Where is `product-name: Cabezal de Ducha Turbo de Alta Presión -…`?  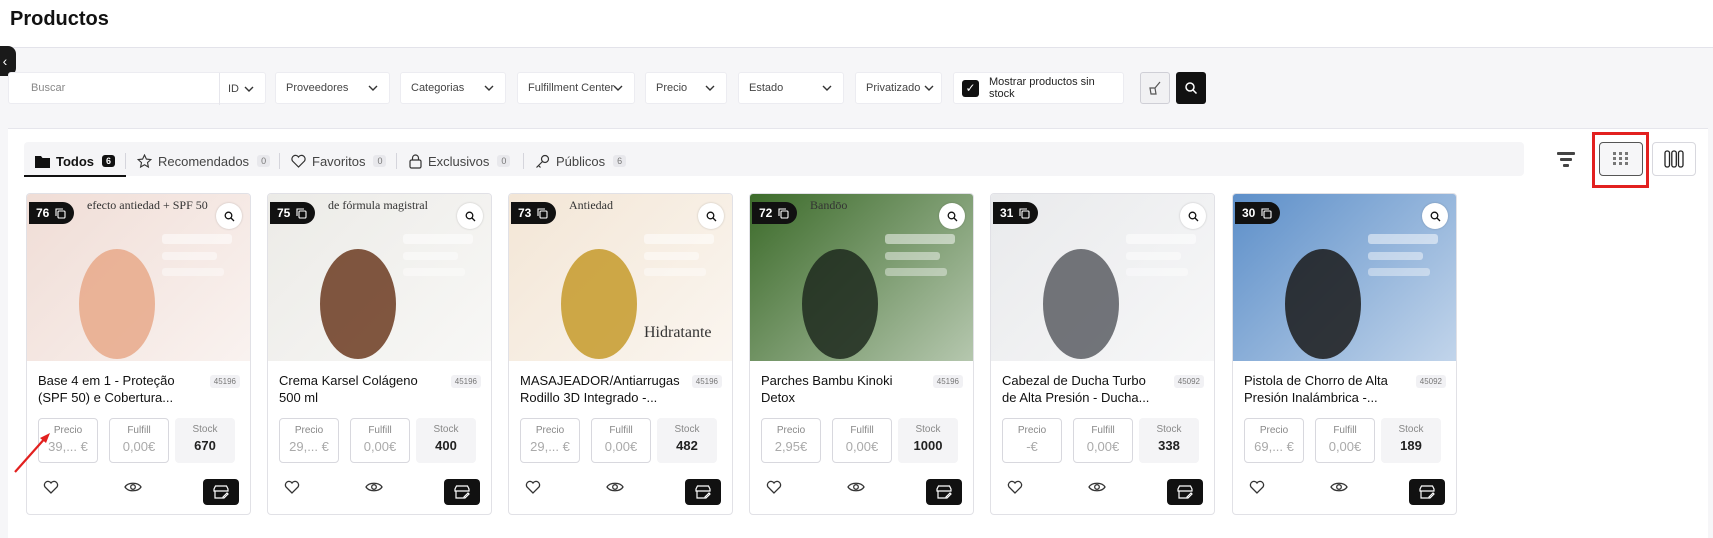 product-name: Cabezal de Ducha Turbo de Alta Presión -… is located at coordinates (1082, 389).